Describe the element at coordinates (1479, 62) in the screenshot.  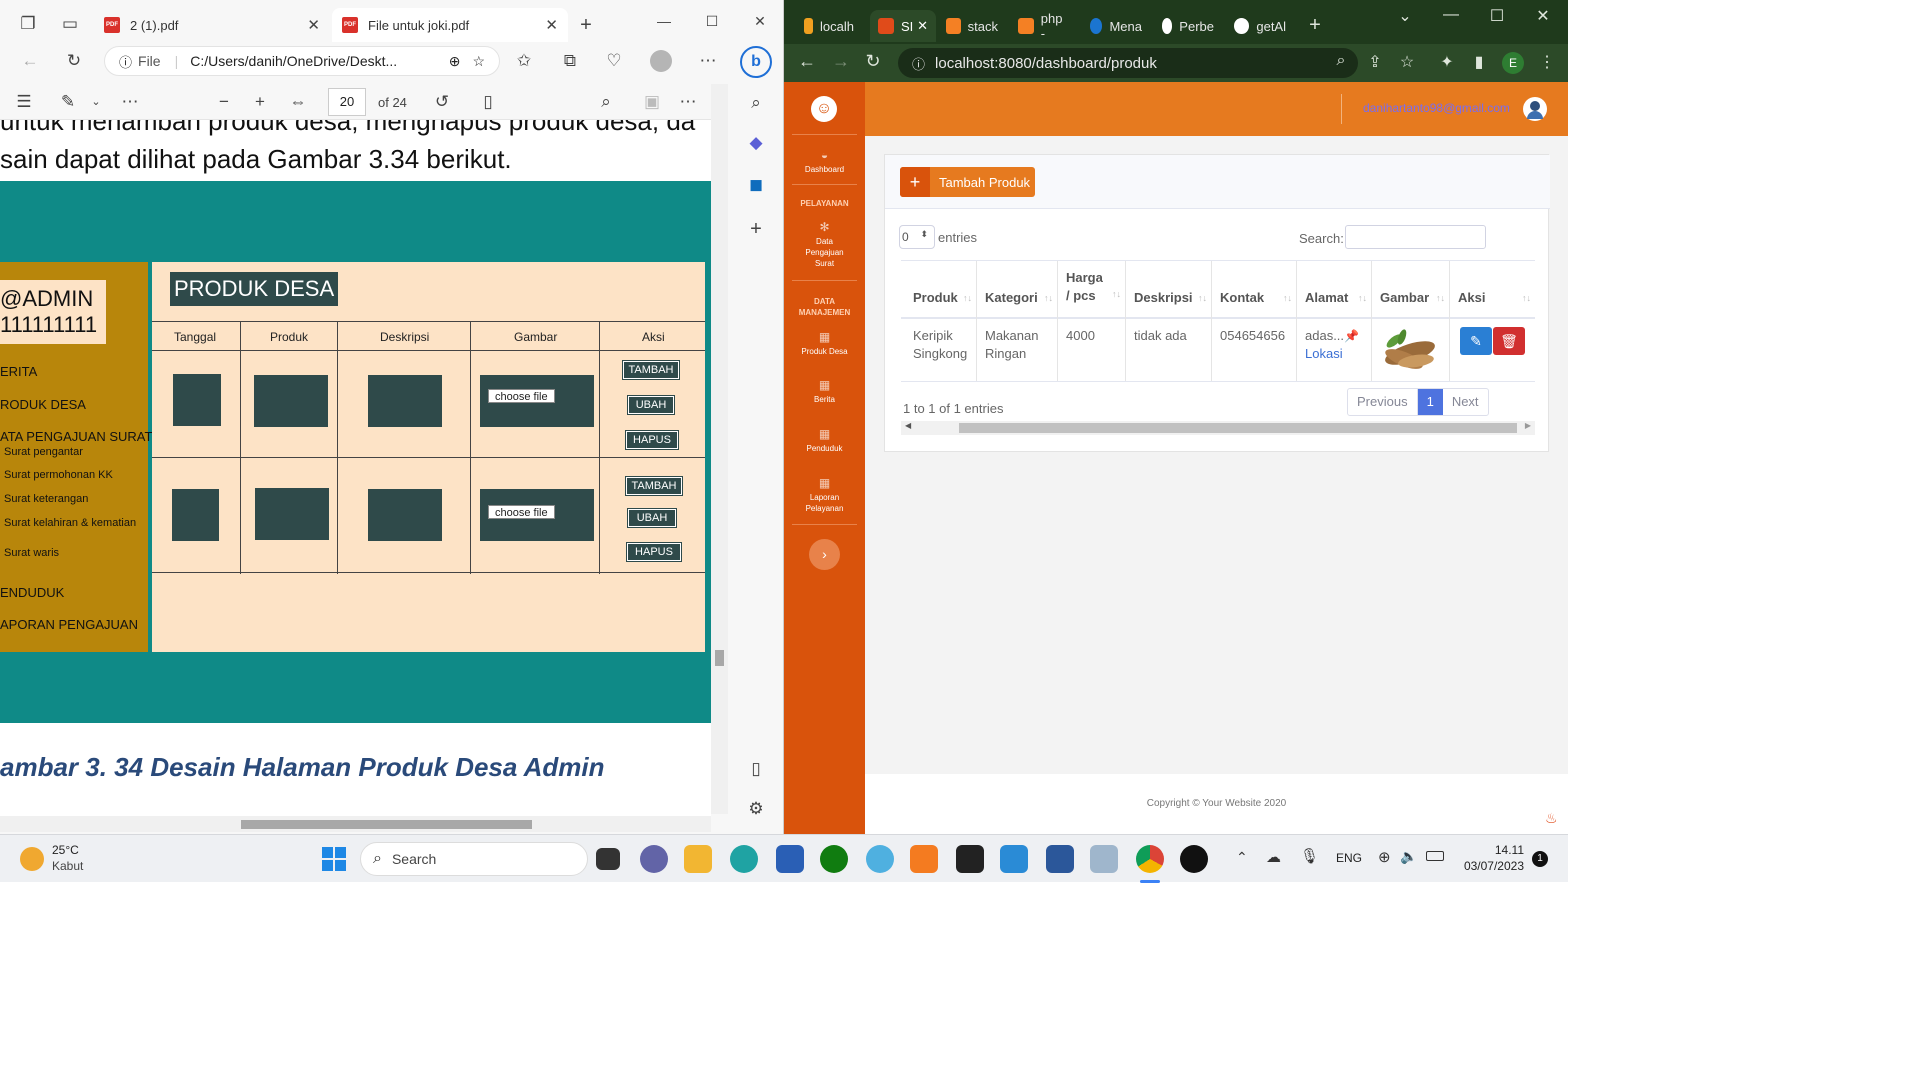
I see `side-panel-icon: ▮` at that location.